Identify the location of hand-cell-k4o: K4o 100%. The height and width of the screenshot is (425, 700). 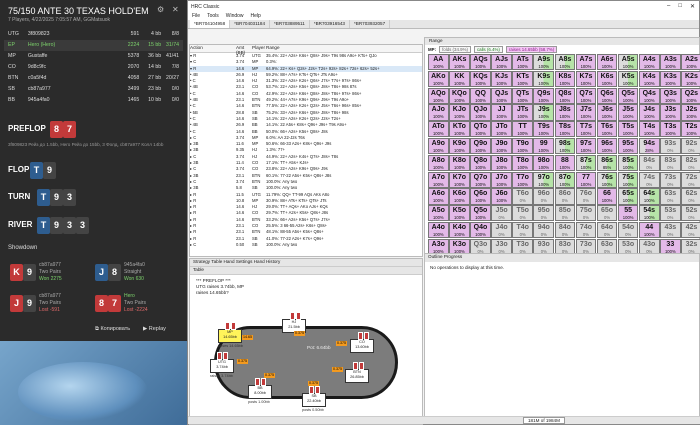
(459, 230).